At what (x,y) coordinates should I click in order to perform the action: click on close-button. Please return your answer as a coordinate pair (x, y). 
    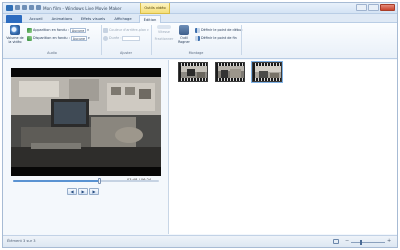
    Looking at the image, I should click on (387, 7).